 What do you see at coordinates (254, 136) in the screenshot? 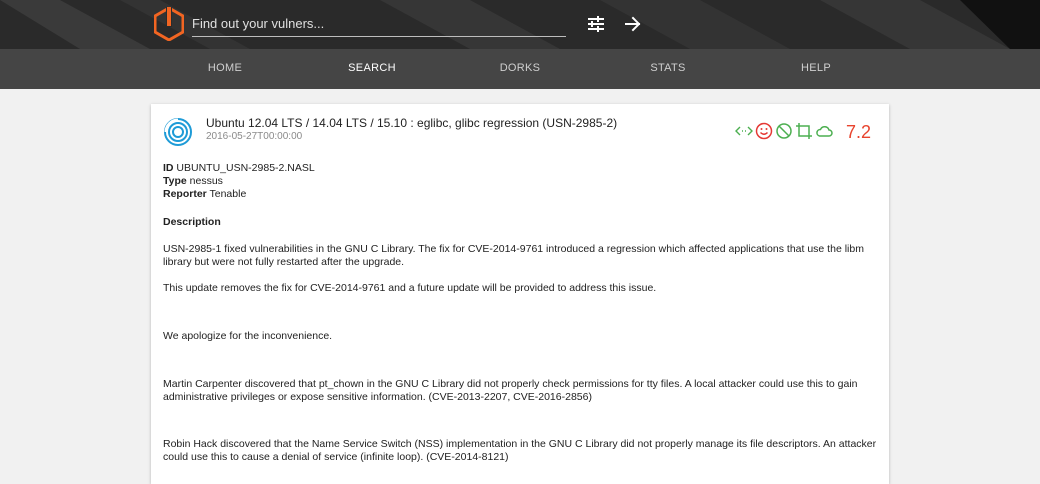
I see `result-date: 2016-05-27T00:00:00` at bounding box center [254, 136].